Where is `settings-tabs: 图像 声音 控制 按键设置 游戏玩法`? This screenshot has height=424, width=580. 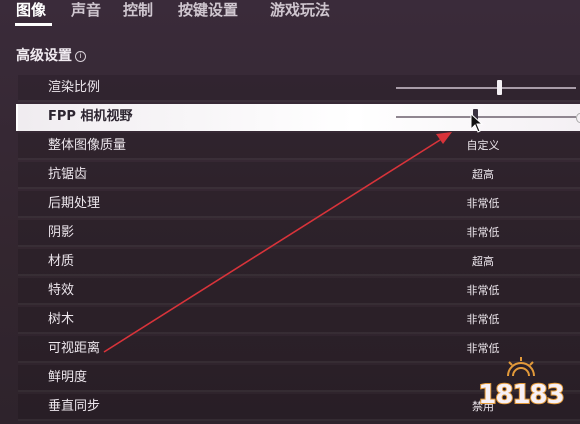 settings-tabs: 图像 声音 控制 按键设置 游戏玩法 is located at coordinates (290, 17).